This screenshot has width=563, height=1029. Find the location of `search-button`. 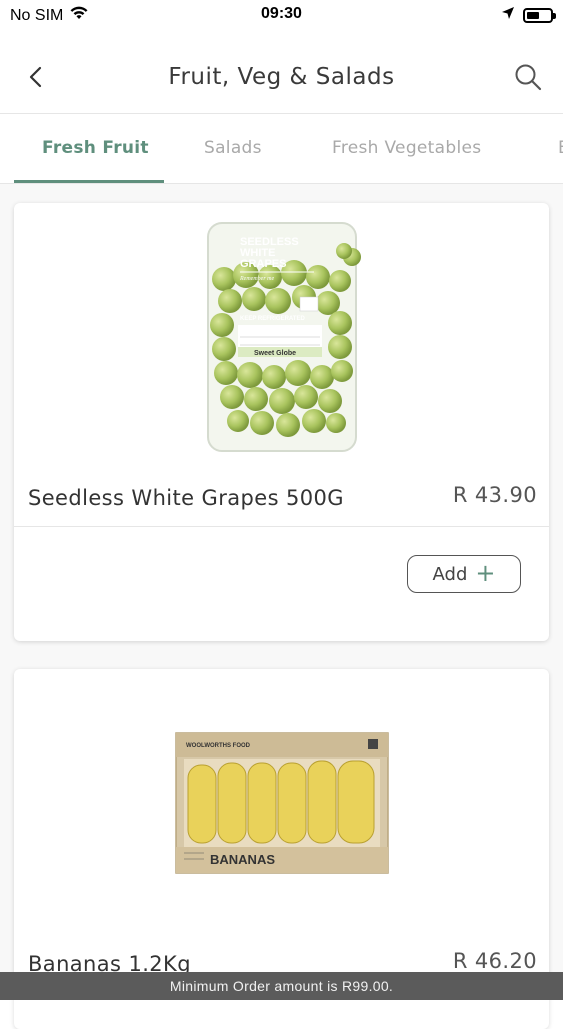

search-button is located at coordinates (528, 77).